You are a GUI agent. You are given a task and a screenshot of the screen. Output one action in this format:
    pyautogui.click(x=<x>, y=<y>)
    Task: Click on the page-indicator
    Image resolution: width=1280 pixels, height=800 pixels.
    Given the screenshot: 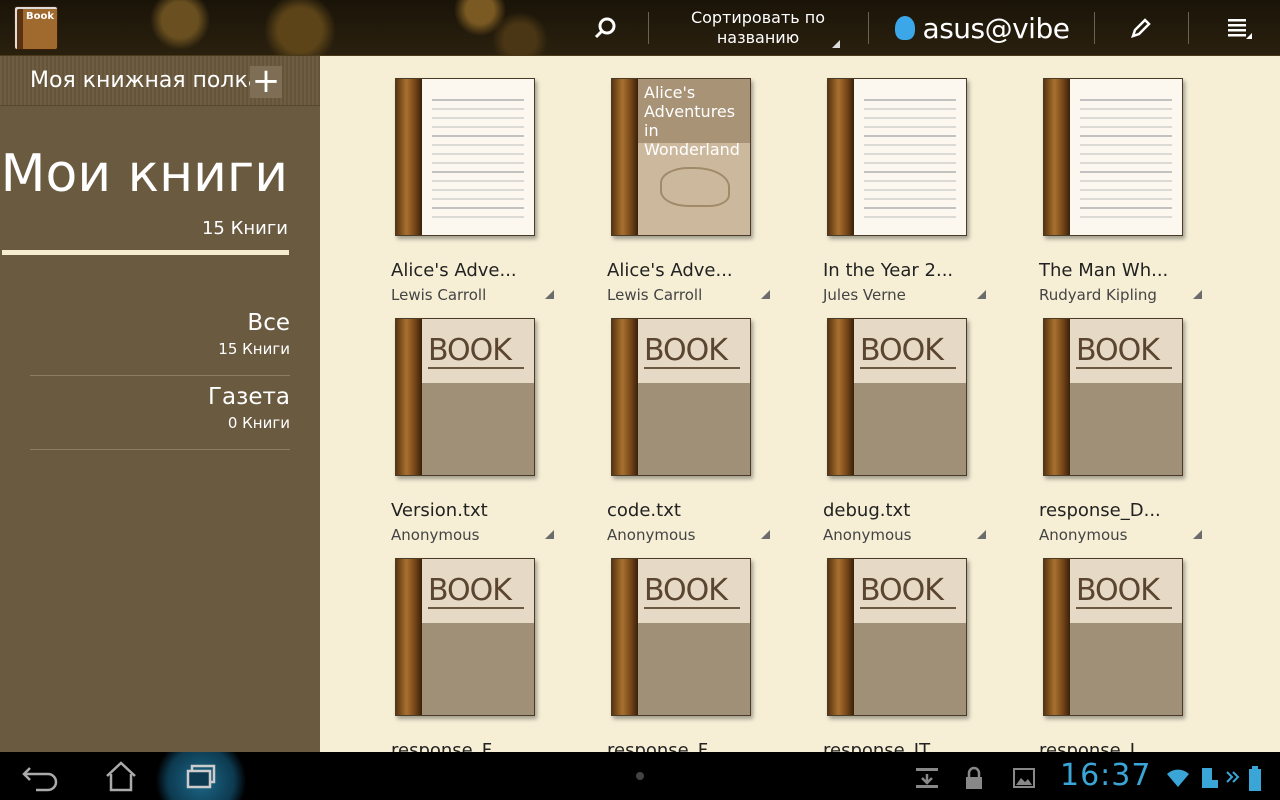 What is the action you would take?
    pyautogui.click(x=640, y=776)
    